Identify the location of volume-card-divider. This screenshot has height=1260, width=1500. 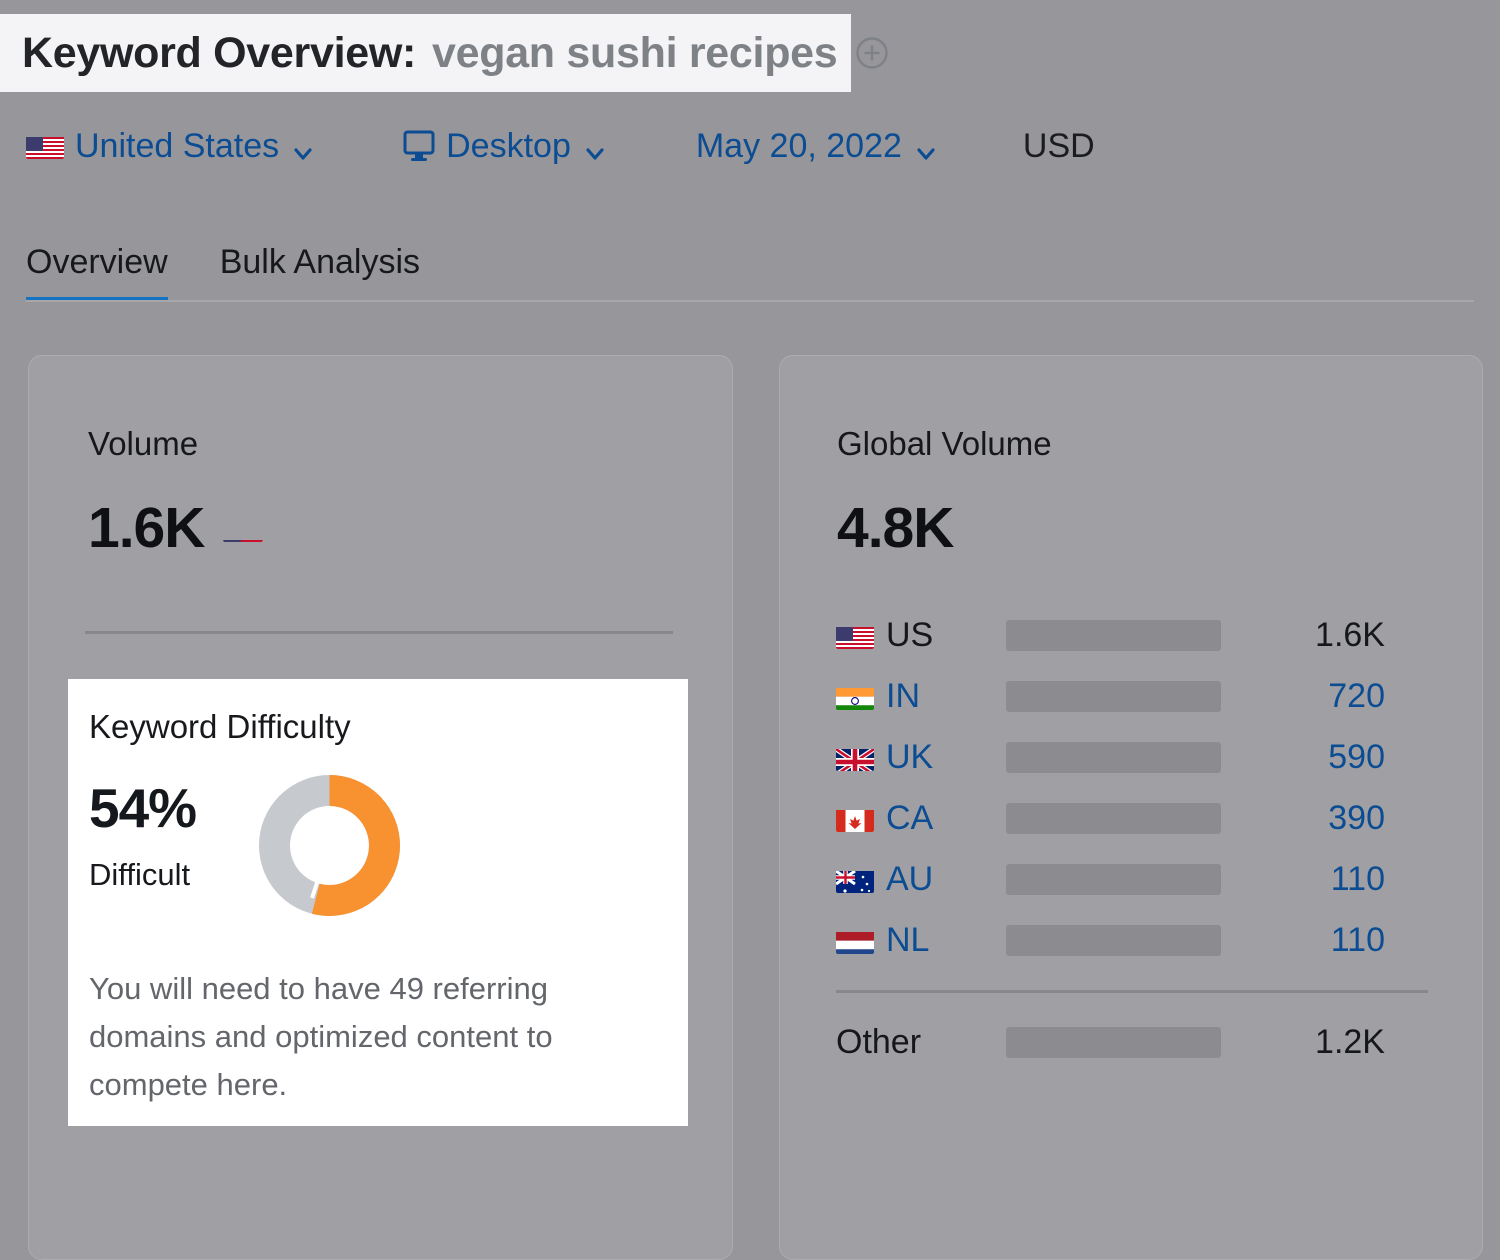
(379, 632).